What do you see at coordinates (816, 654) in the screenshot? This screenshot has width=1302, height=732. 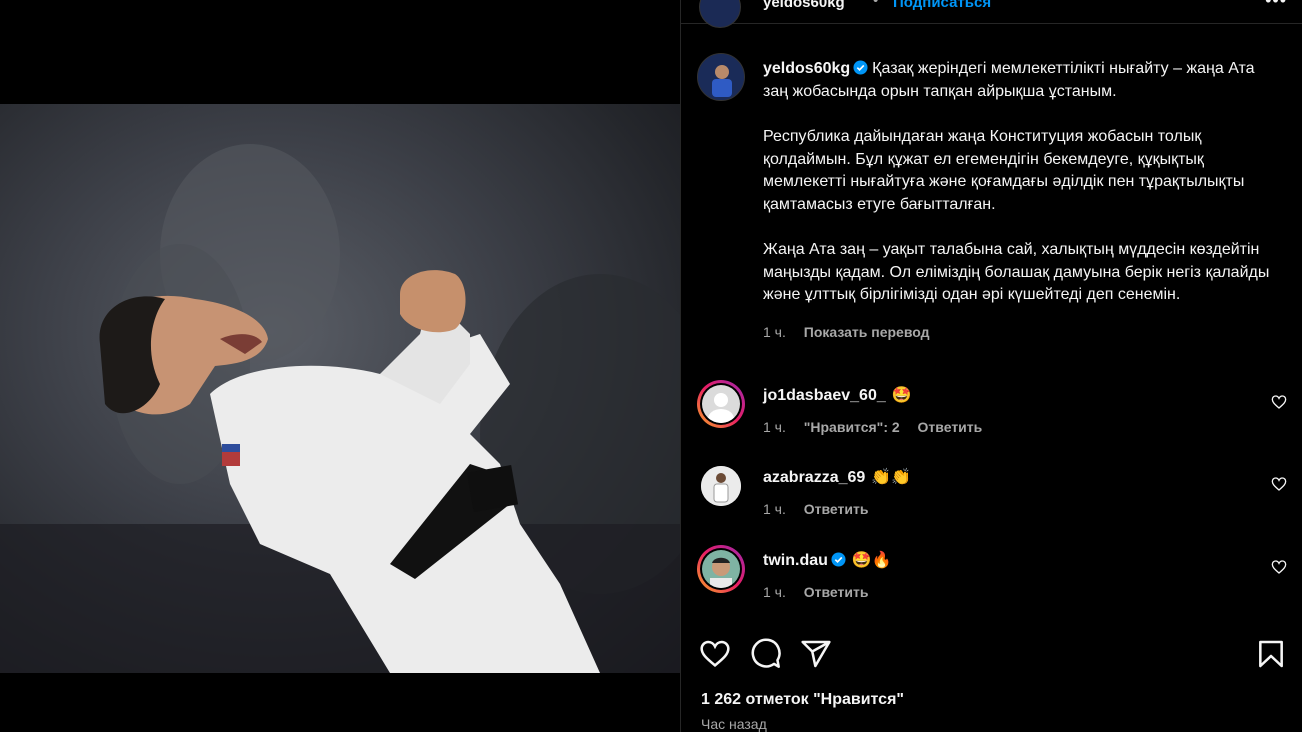 I see `share-icon` at bounding box center [816, 654].